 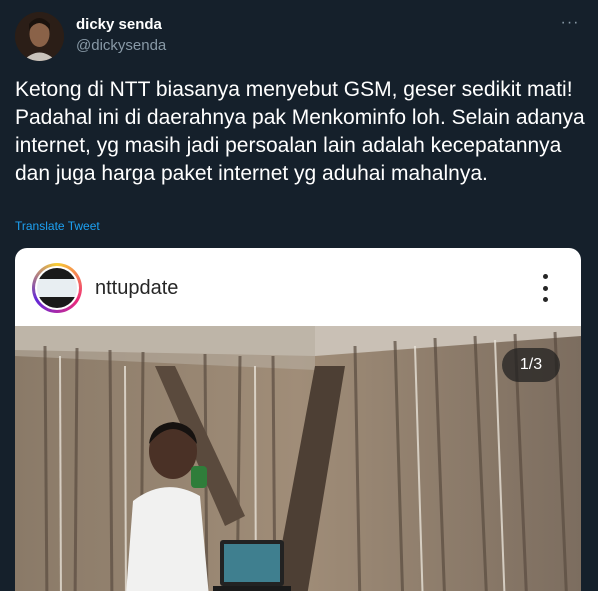 I want to click on embed-avatar, so click(x=57, y=288).